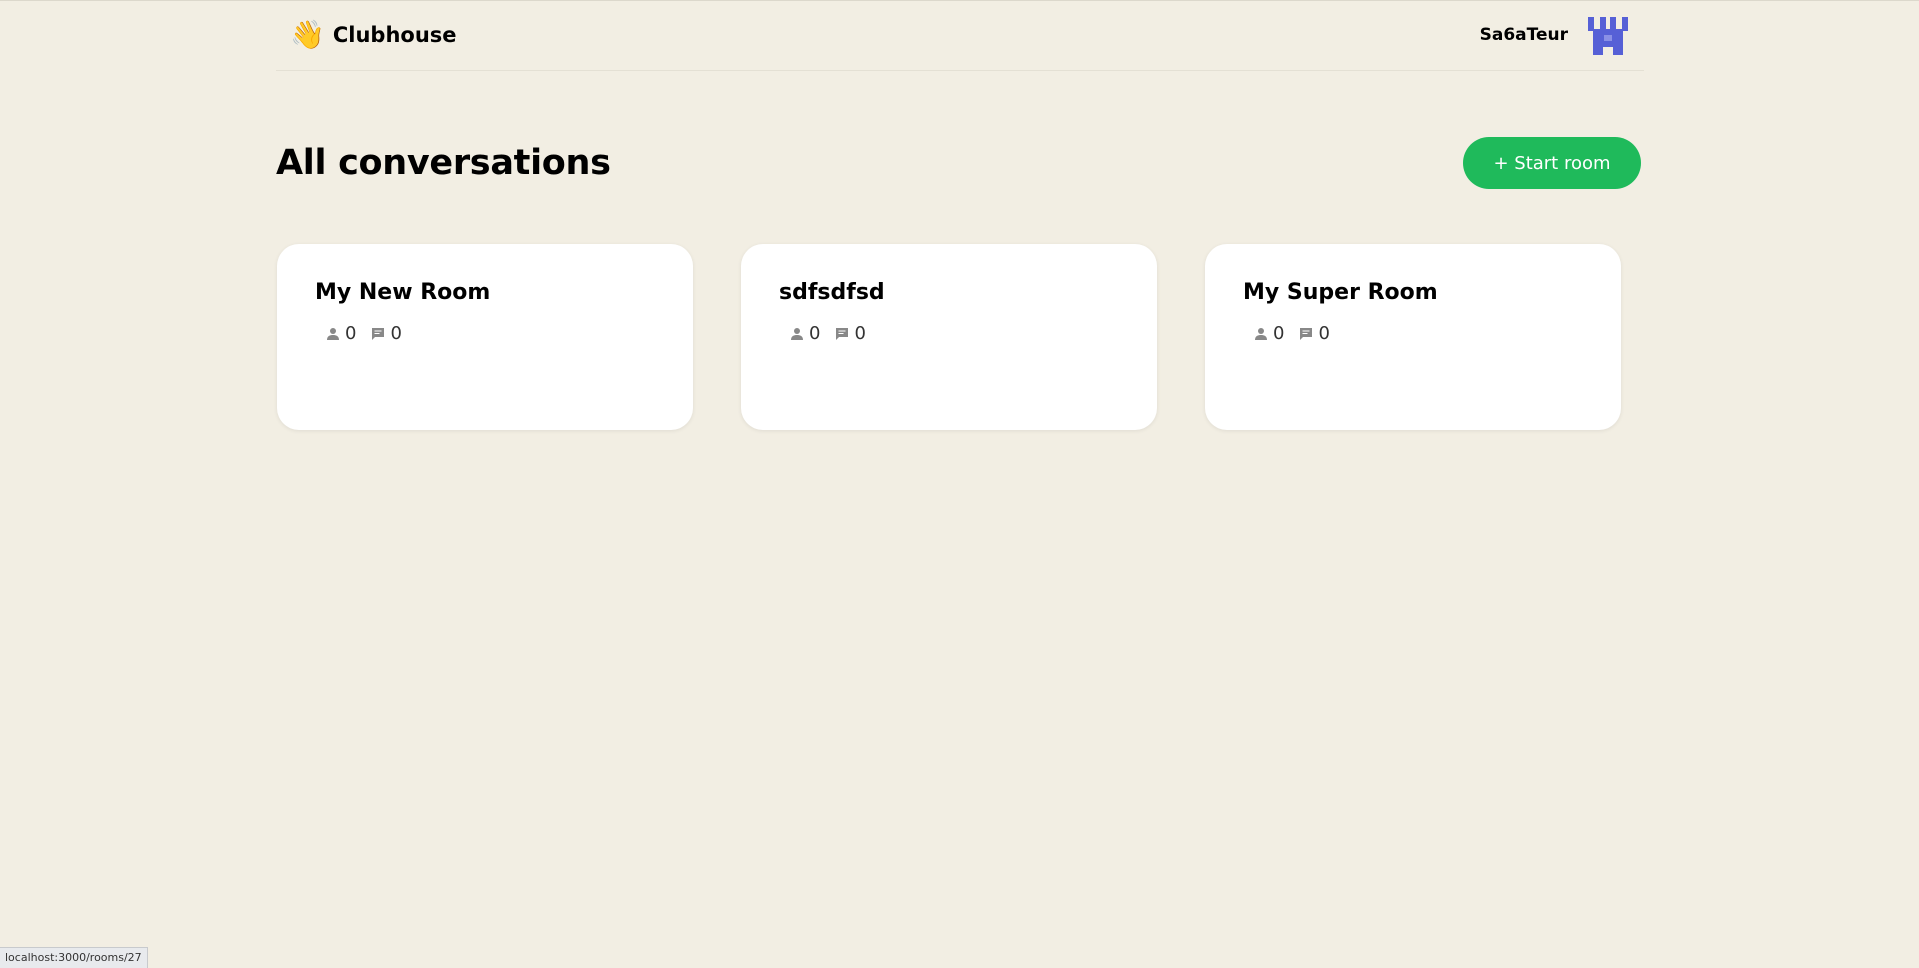 The width and height of the screenshot is (1919, 968). I want to click on logo-link: 👋 Clubhouse, so click(373, 35).